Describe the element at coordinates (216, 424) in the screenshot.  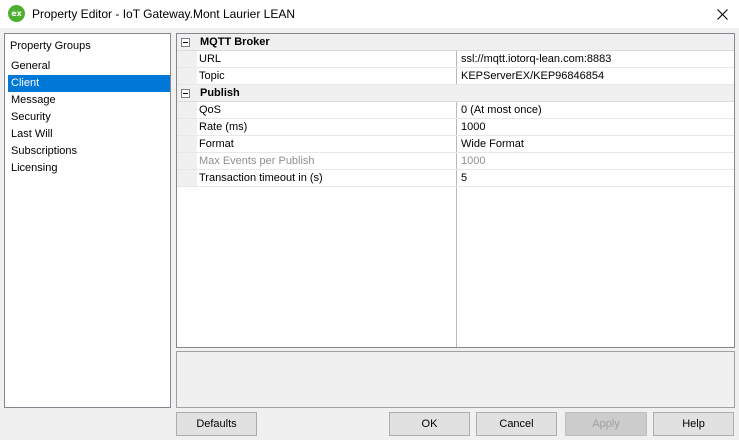
I see `defaults-button: Defaults` at that location.